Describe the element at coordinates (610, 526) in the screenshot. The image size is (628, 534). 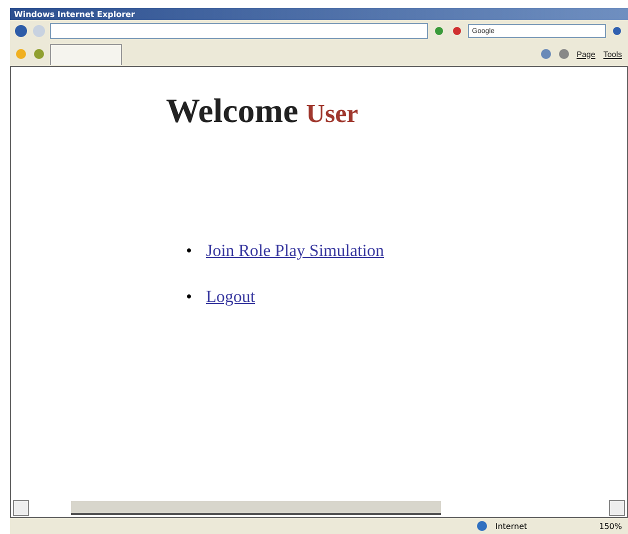
I see `zoom-button: 150%` at that location.